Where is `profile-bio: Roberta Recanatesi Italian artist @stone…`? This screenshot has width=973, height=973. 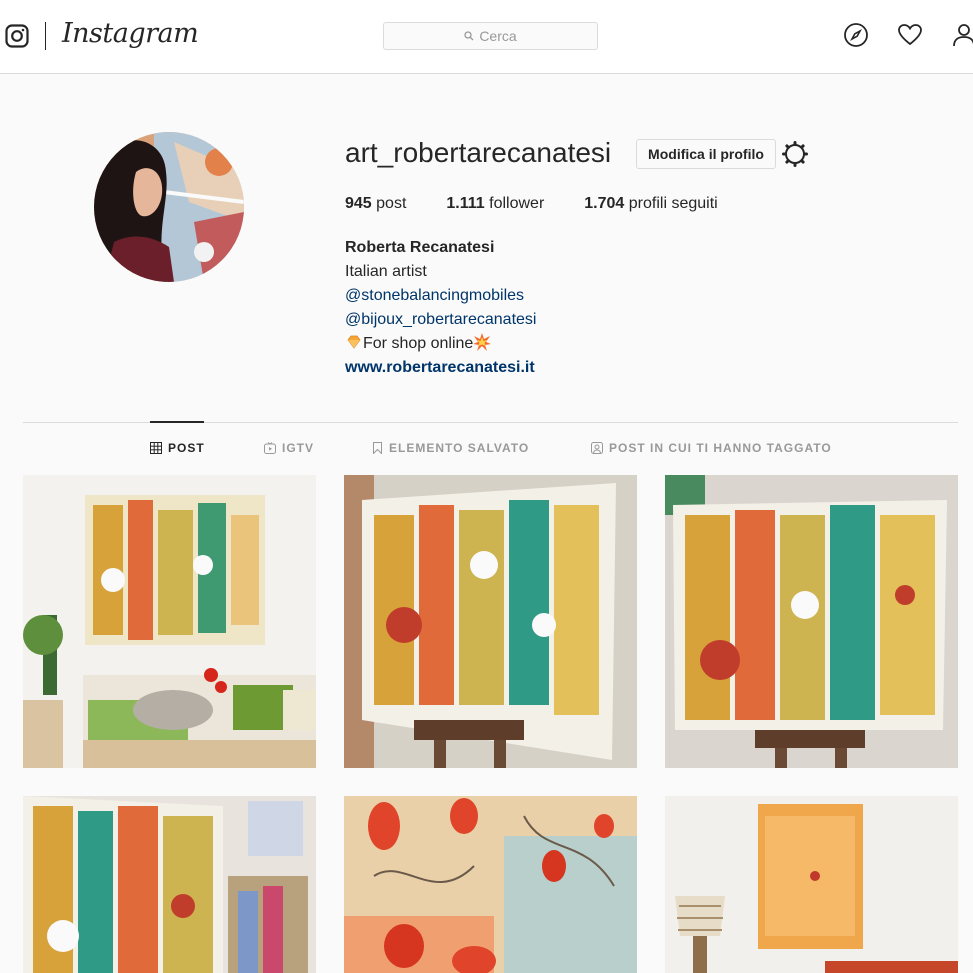 profile-bio: Roberta Recanatesi Italian artist @stone… is located at coordinates (440, 308).